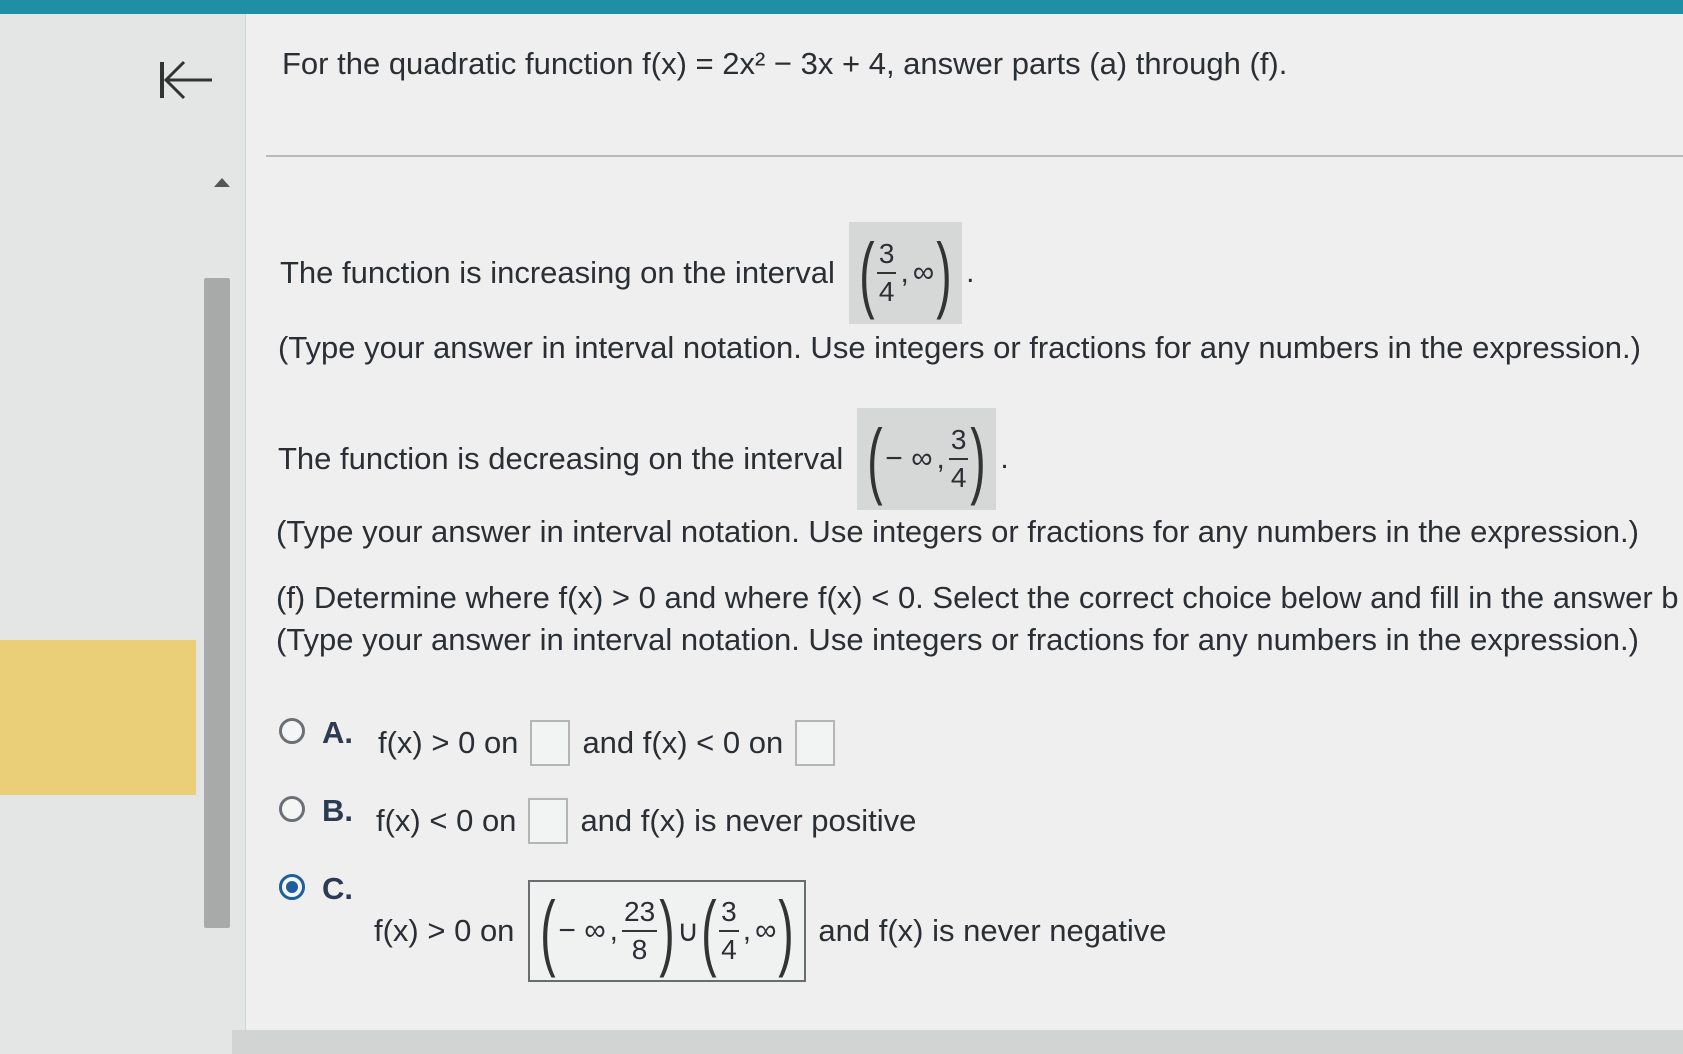 This screenshot has width=1683, height=1054. I want to click on option-b-letter: B., so click(337, 810).